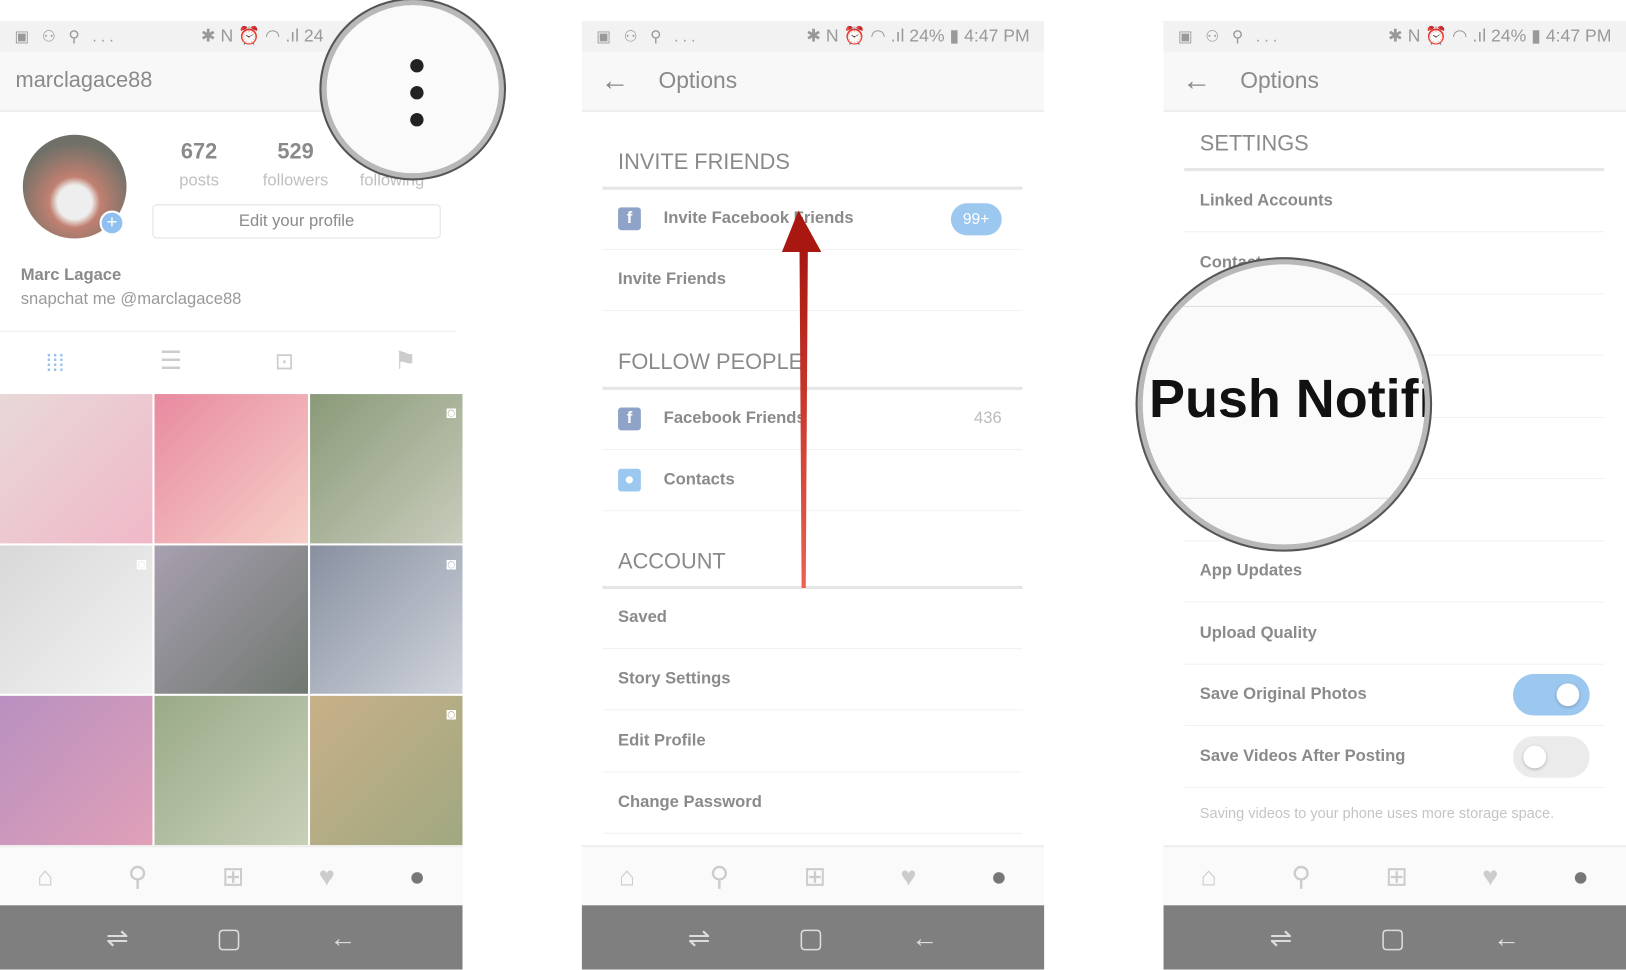 The height and width of the screenshot is (970, 1626). What do you see at coordinates (84, 80) in the screenshot?
I see `username: marclagace88` at bounding box center [84, 80].